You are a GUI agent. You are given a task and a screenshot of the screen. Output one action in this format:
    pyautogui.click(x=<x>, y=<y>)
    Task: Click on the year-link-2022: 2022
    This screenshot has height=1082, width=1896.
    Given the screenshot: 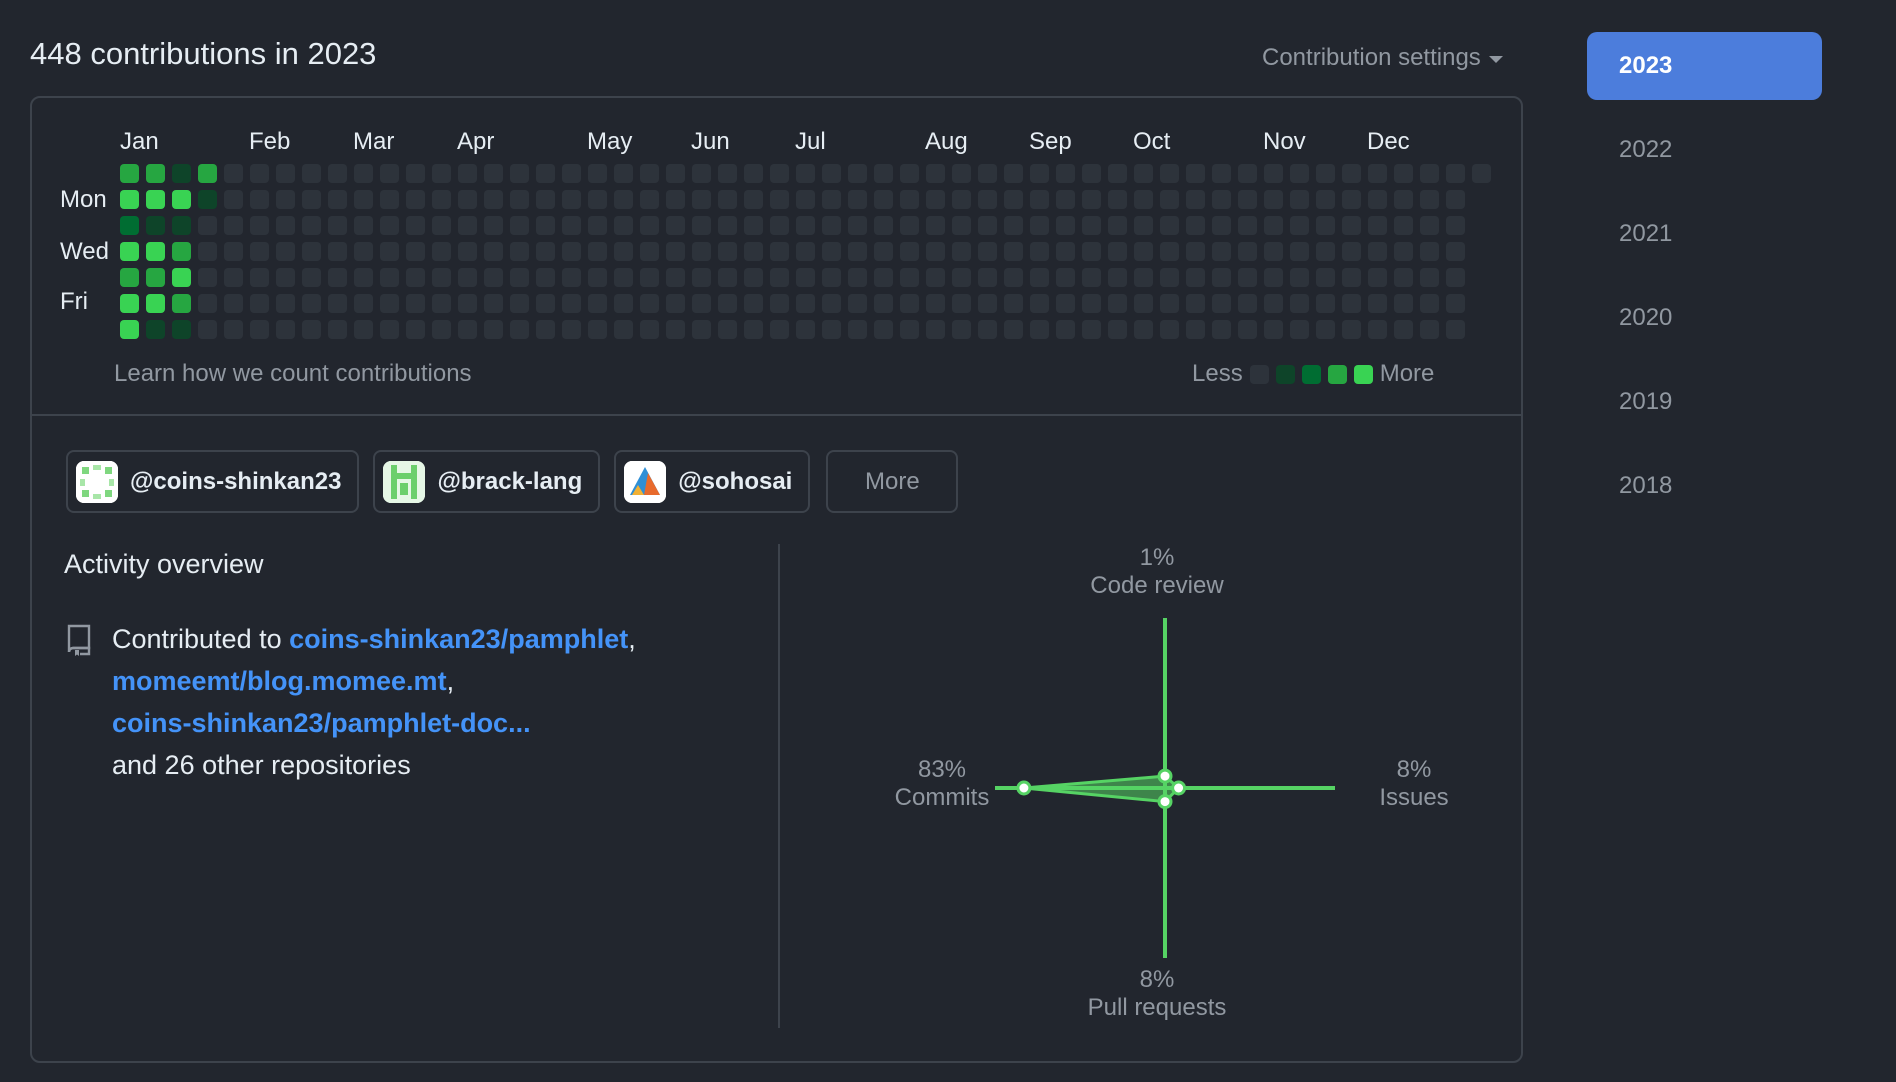 What is the action you would take?
    pyautogui.click(x=1704, y=150)
    